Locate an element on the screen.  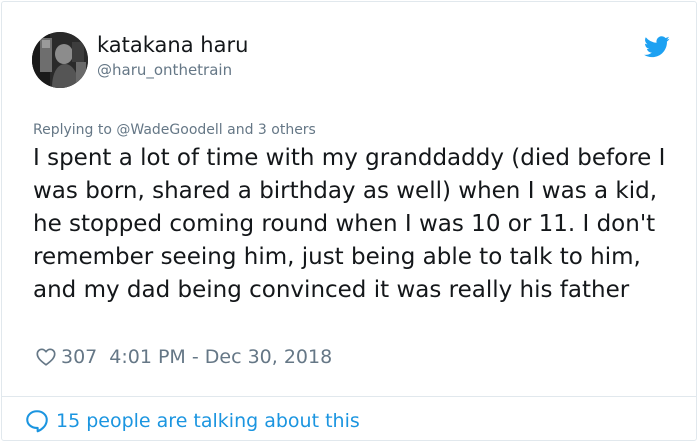
user-avatar-photo is located at coordinates (60, 60).